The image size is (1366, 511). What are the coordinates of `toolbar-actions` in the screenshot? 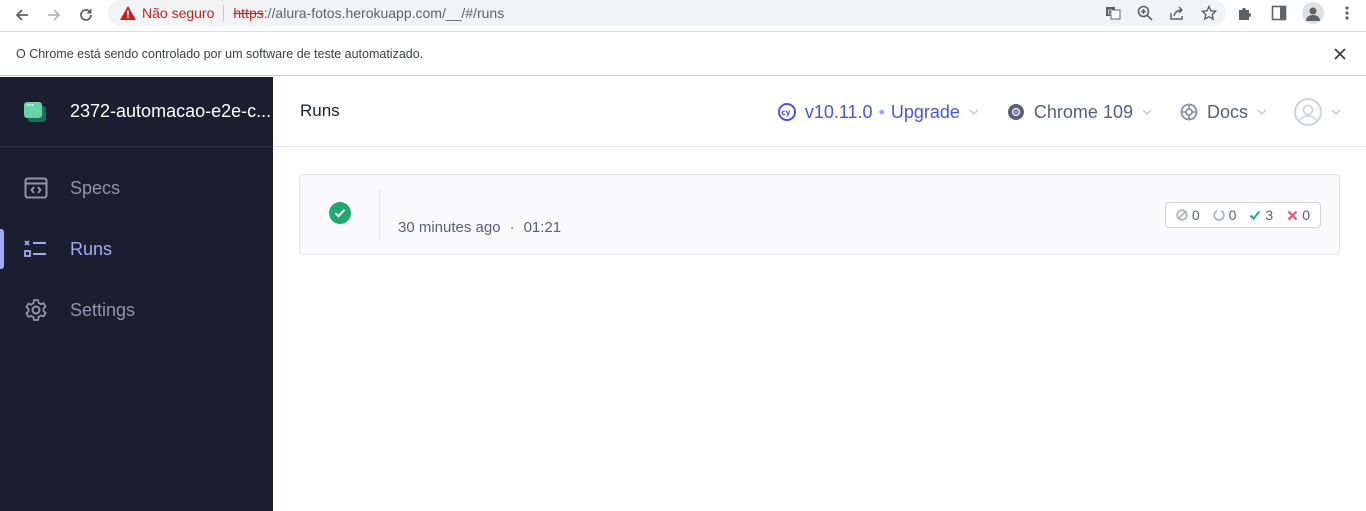 It's located at (1296, 13).